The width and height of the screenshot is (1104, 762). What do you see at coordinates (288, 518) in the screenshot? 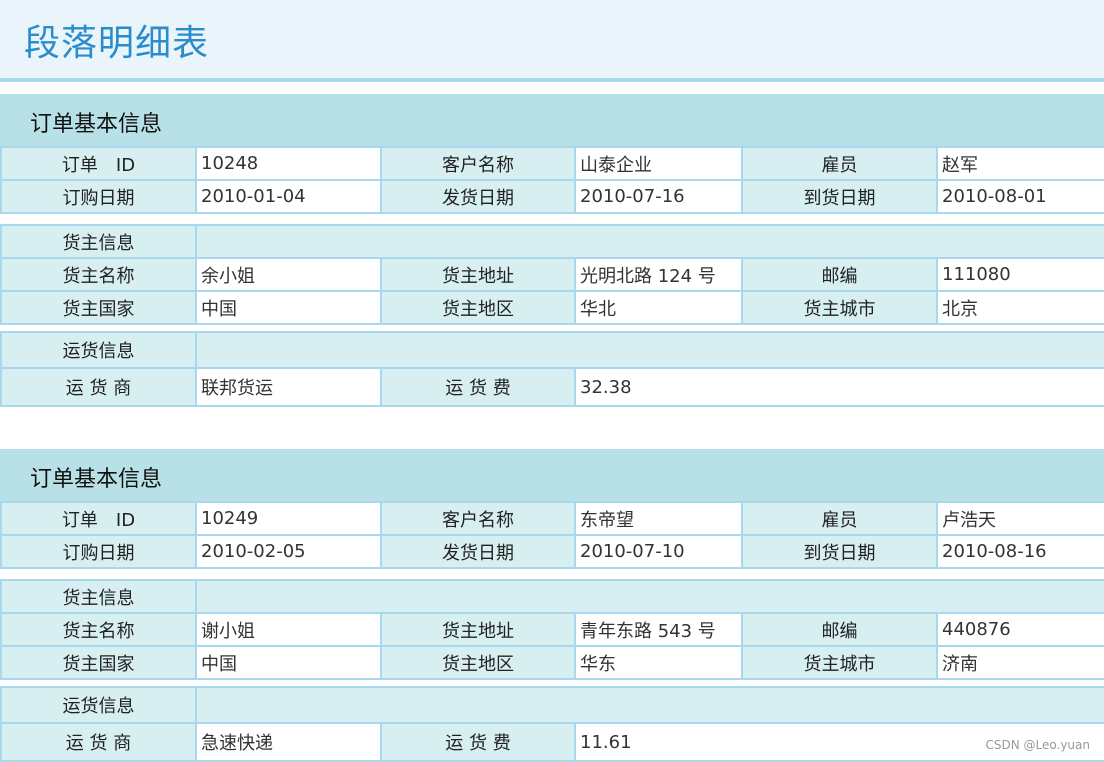
I see `order-id-value: 10249` at bounding box center [288, 518].